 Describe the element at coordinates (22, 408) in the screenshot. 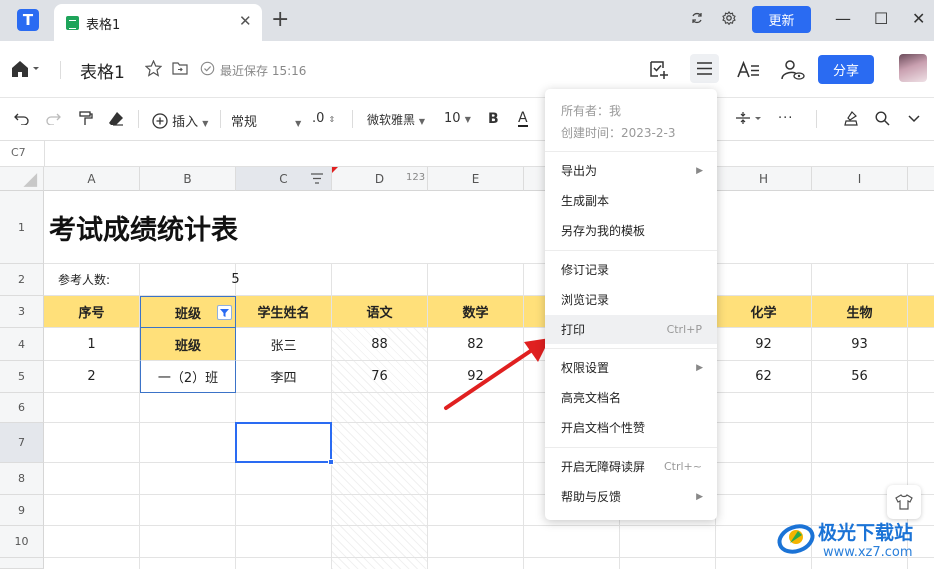

I see `row-header-6: 6` at that location.